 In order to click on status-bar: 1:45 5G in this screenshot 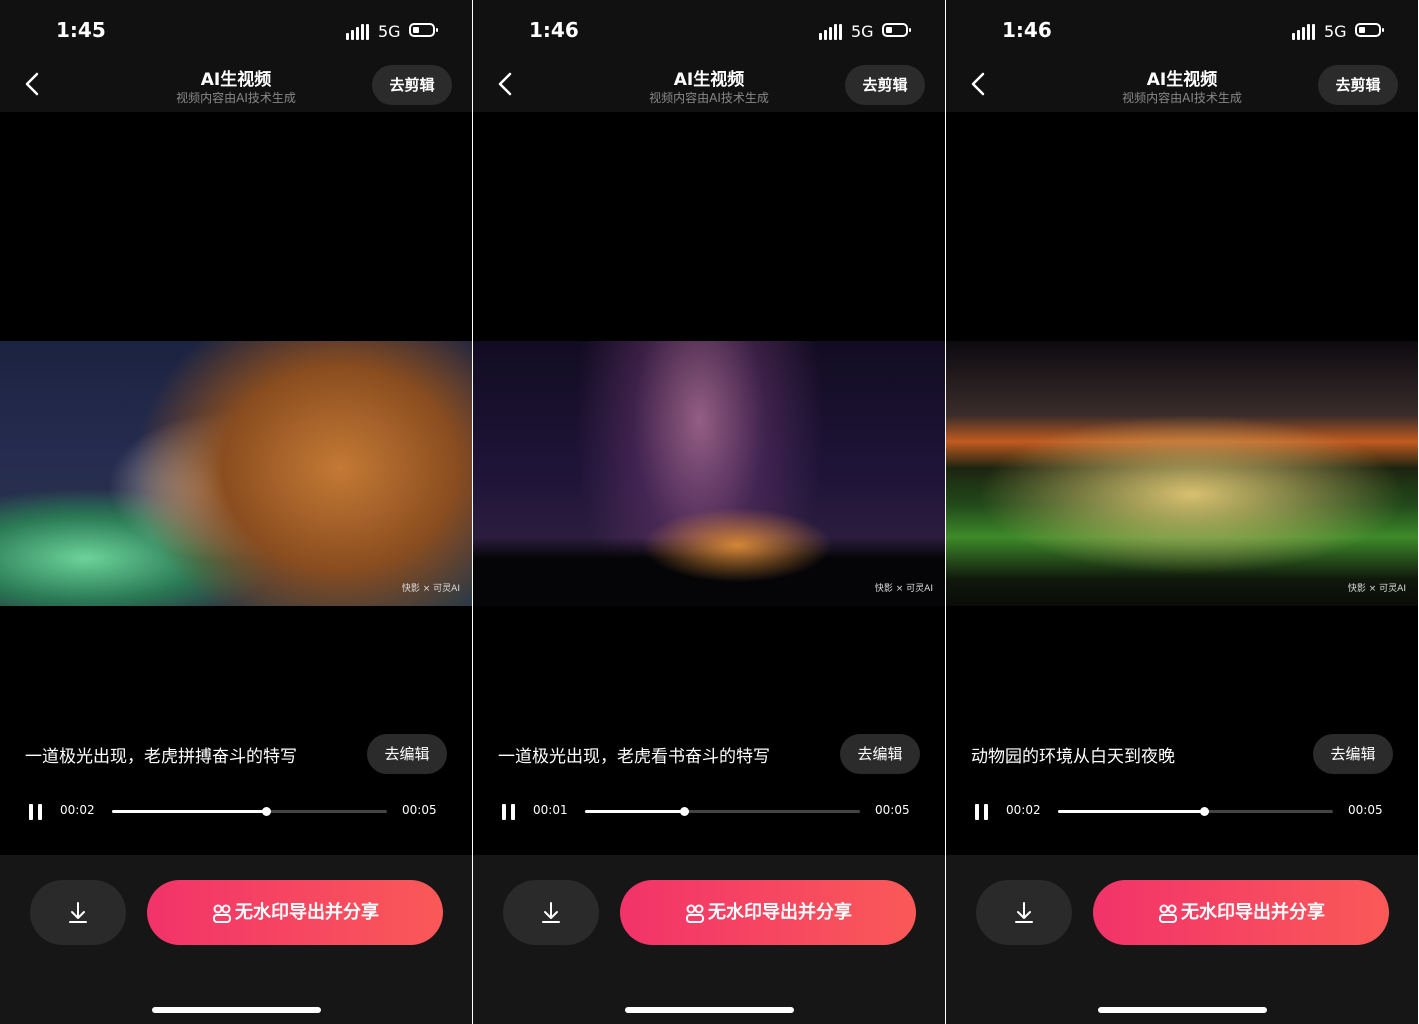, I will do `click(236, 28)`.